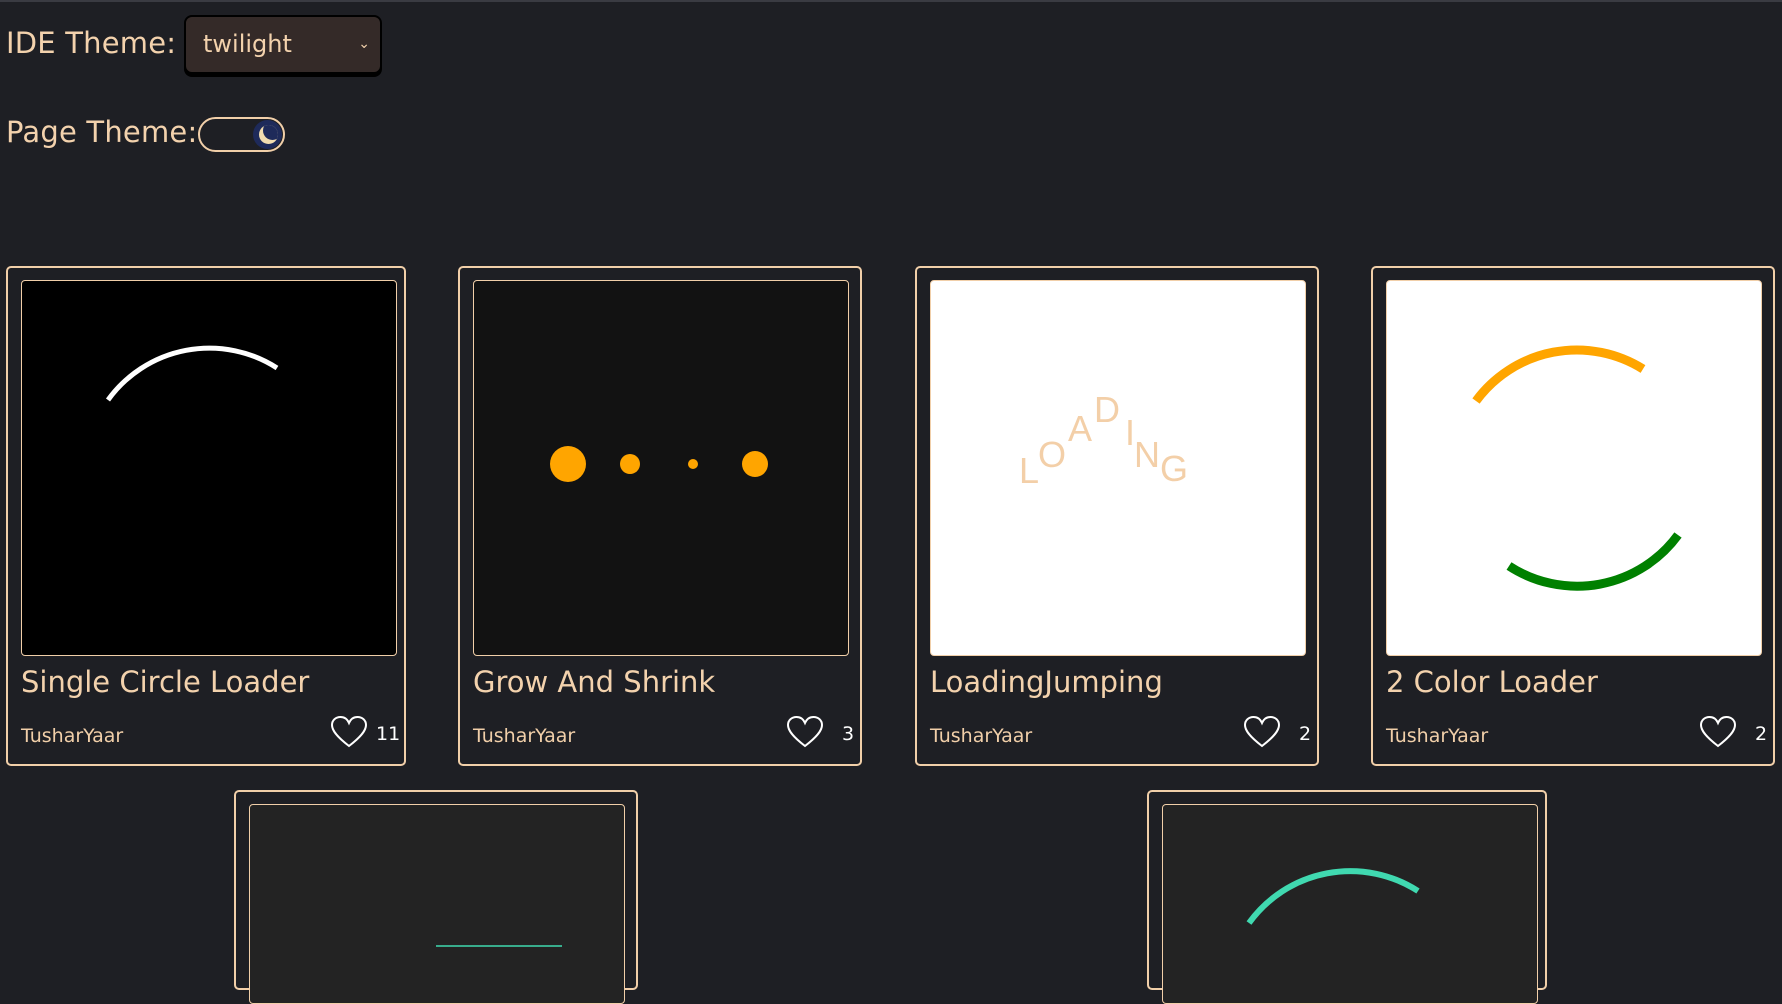 The height and width of the screenshot is (1004, 1782). What do you see at coordinates (192, 373) in the screenshot?
I see `single-circle-loader-graphic` at bounding box center [192, 373].